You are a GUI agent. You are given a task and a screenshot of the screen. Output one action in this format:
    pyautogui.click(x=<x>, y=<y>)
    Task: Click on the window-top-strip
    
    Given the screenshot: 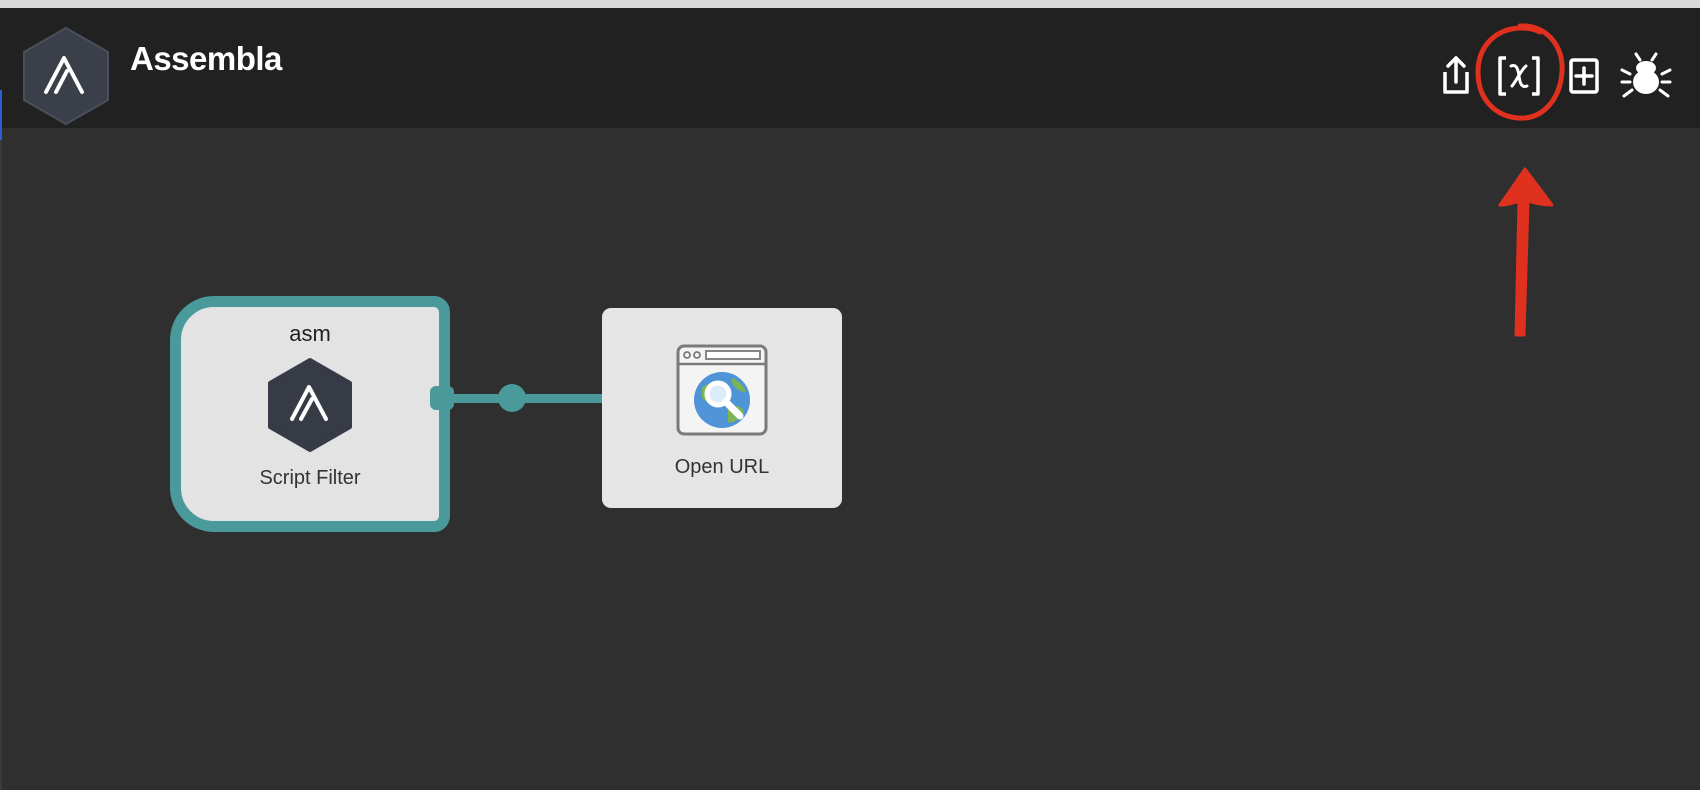 What is the action you would take?
    pyautogui.click(x=850, y=4)
    